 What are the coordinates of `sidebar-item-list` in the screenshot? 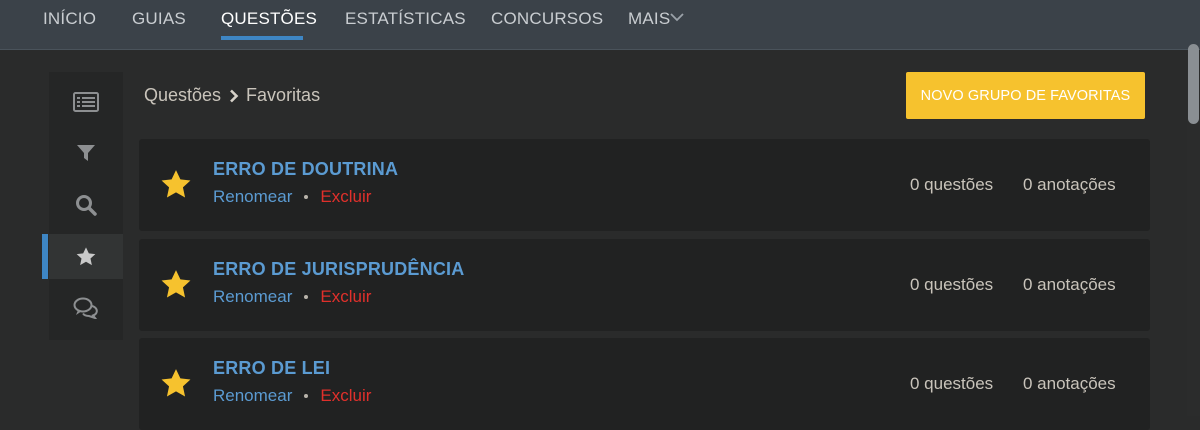 It's located at (86, 101).